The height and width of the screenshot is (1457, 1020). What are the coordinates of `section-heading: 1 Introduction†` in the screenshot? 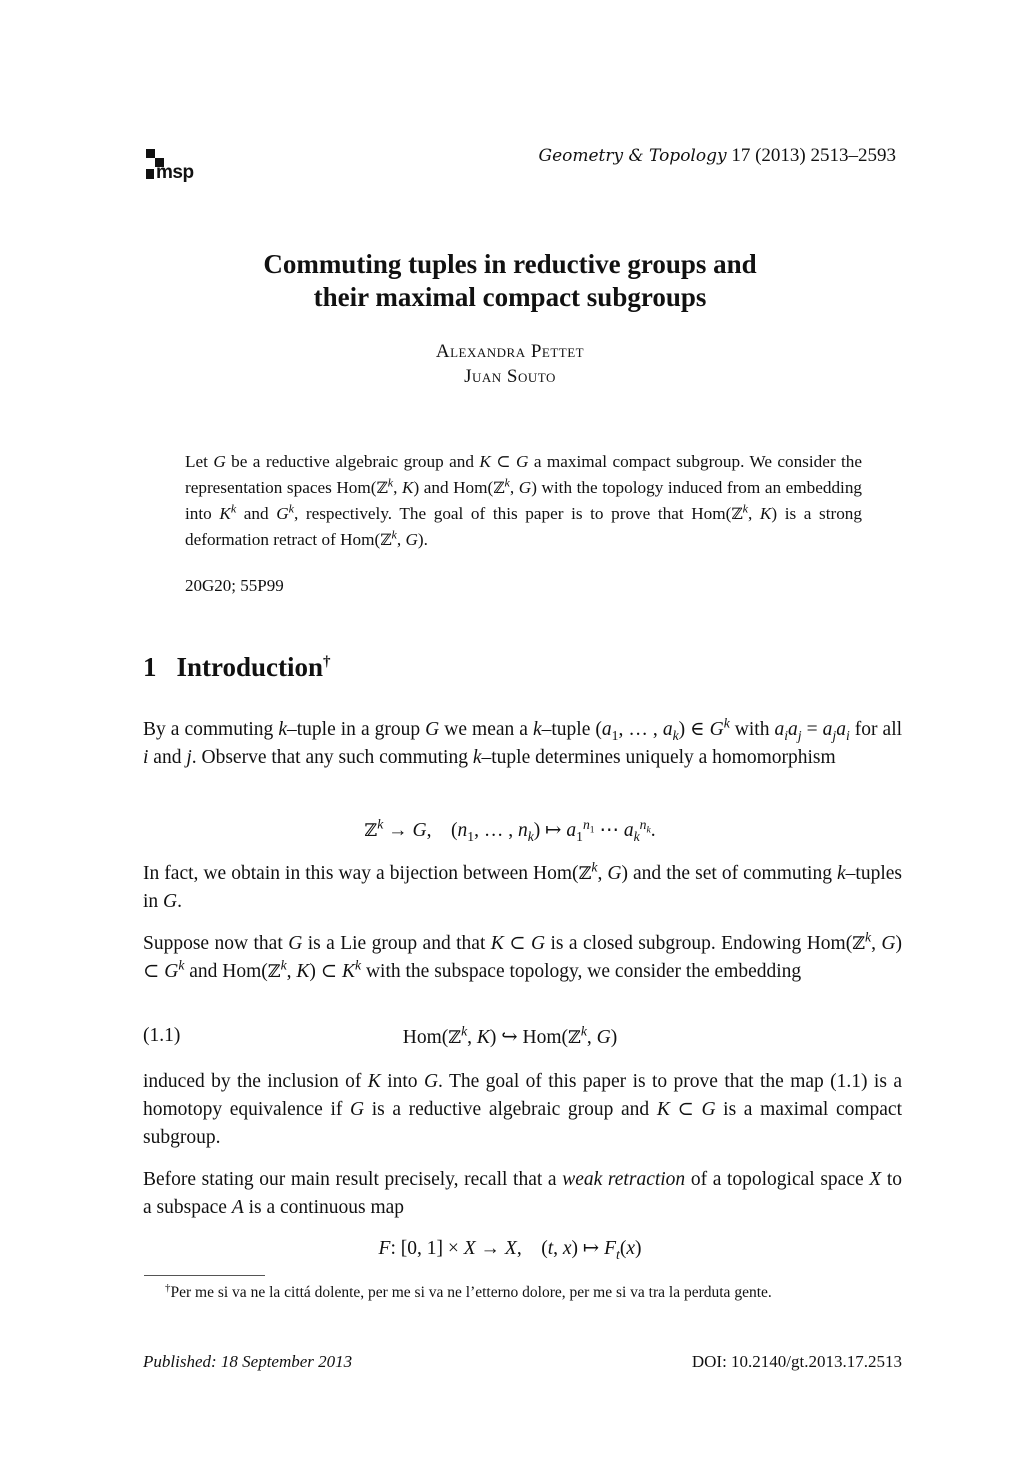 It's located at (237, 667).